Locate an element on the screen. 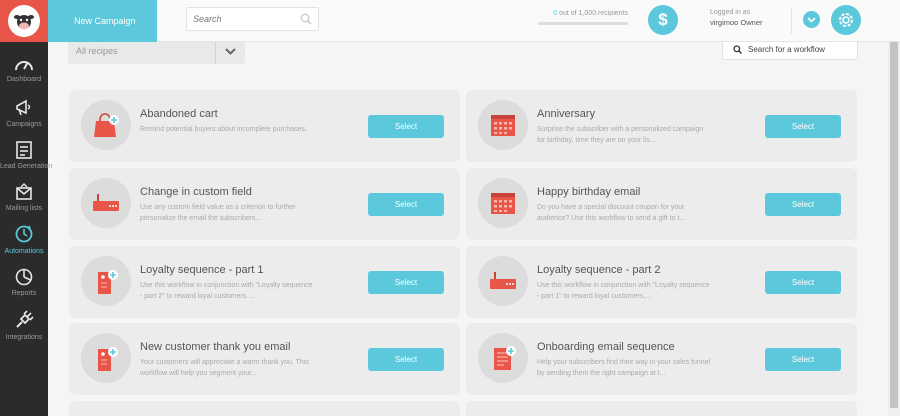  shopping-bag-icon is located at coordinates (106, 125).